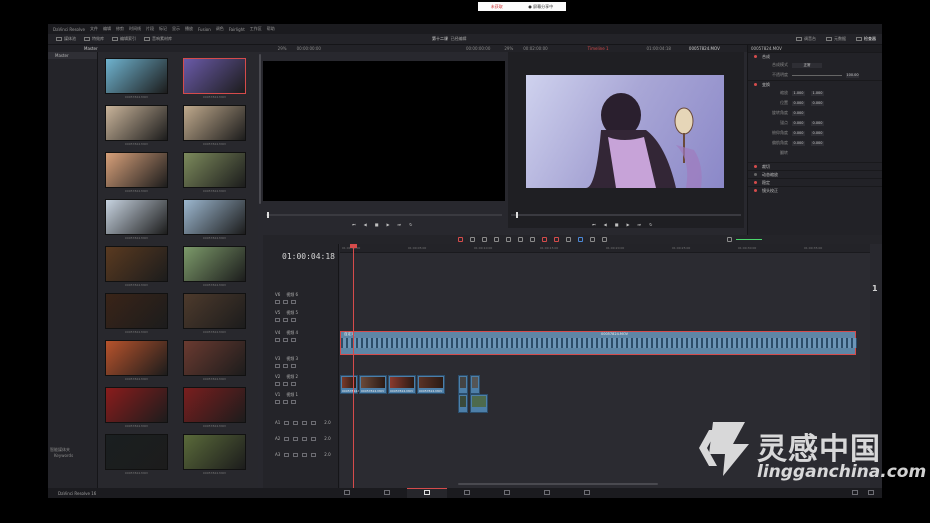 This screenshot has height=523, width=930. What do you see at coordinates (815, 190) in the screenshot?
I see `section-lens-correction: 镜头校正` at bounding box center [815, 190].